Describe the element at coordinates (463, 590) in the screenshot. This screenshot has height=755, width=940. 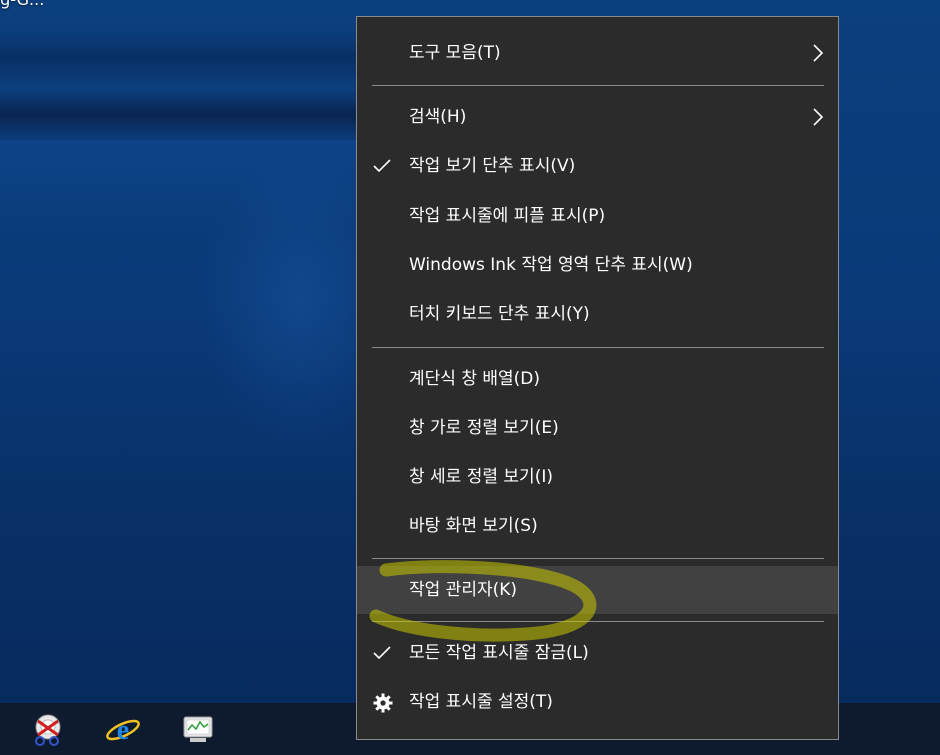
I see `menu-item-label: 작업 관리자(K)` at that location.